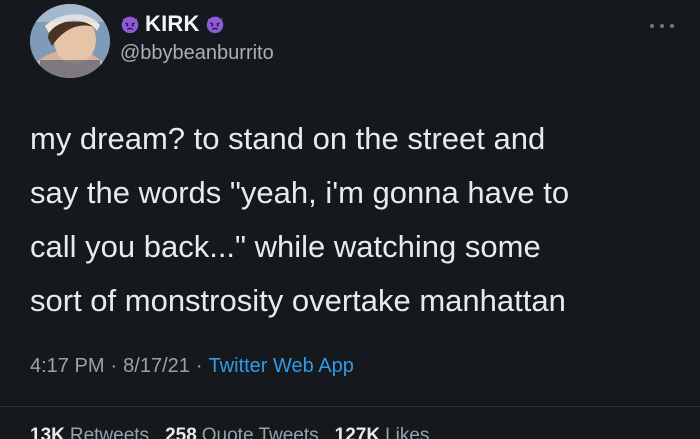 This screenshot has width=700, height=439. I want to click on likes-count: 127K, so click(357, 432).